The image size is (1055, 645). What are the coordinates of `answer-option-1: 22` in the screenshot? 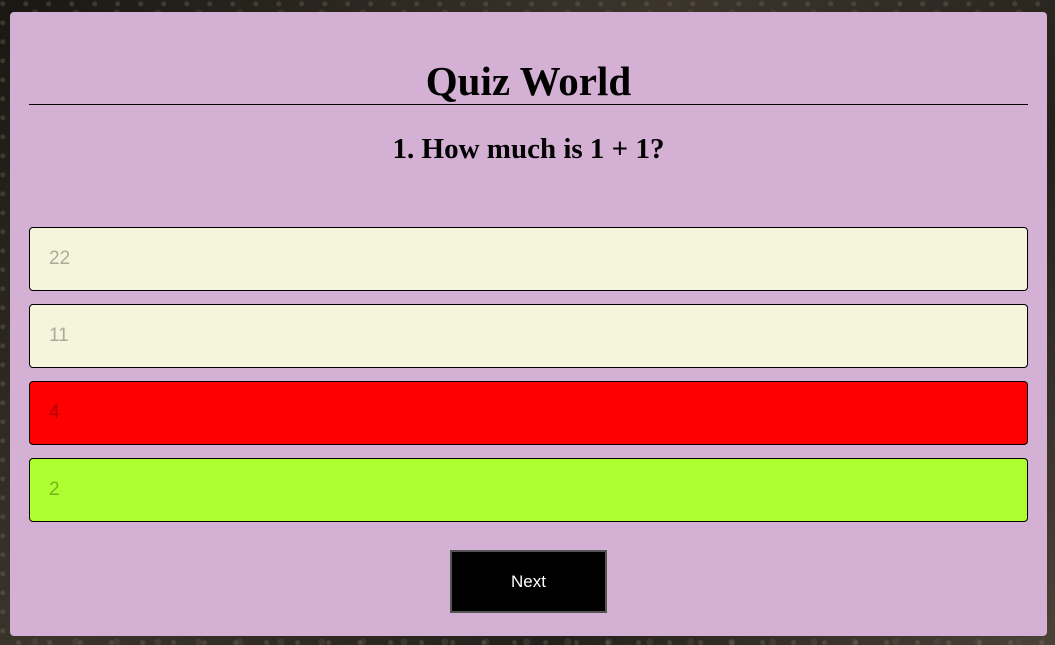 It's located at (528, 259).